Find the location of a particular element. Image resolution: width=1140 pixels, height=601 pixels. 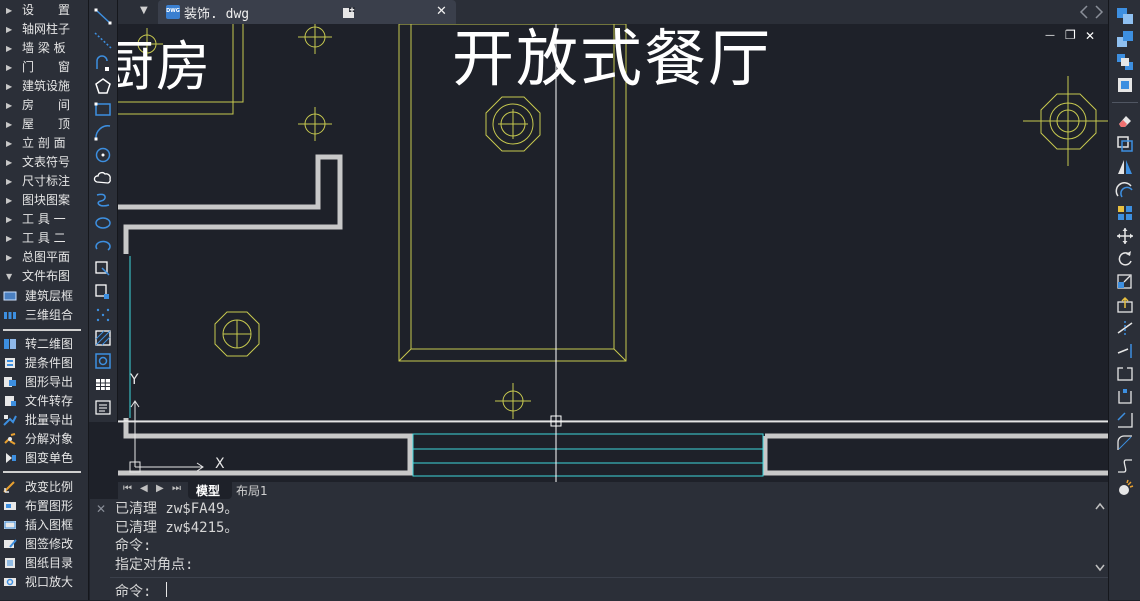

revision-cloud-icon is located at coordinates (103, 178).